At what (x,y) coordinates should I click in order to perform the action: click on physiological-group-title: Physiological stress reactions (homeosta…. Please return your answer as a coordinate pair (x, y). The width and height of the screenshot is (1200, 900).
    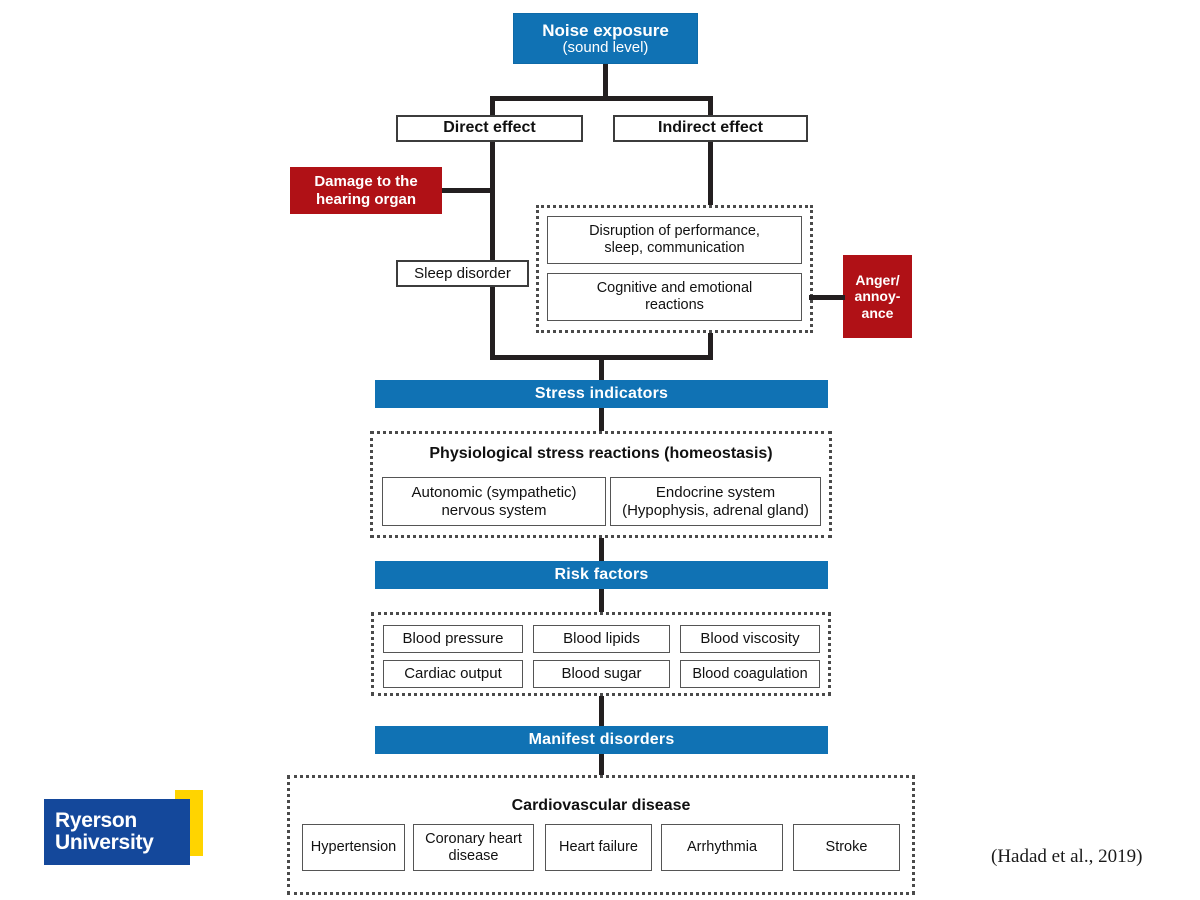
    Looking at the image, I should click on (601, 453).